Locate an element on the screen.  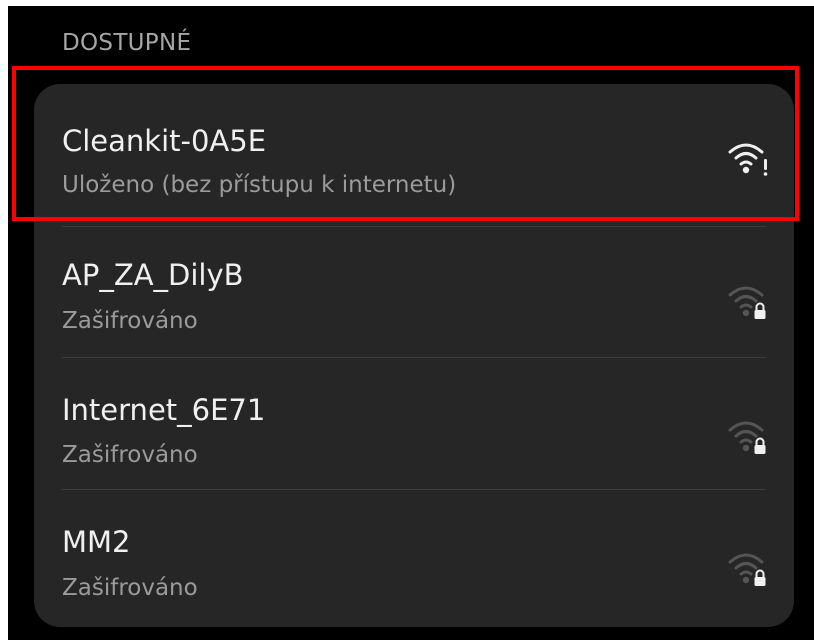
network-name: Internet_6E71 is located at coordinates (164, 410).